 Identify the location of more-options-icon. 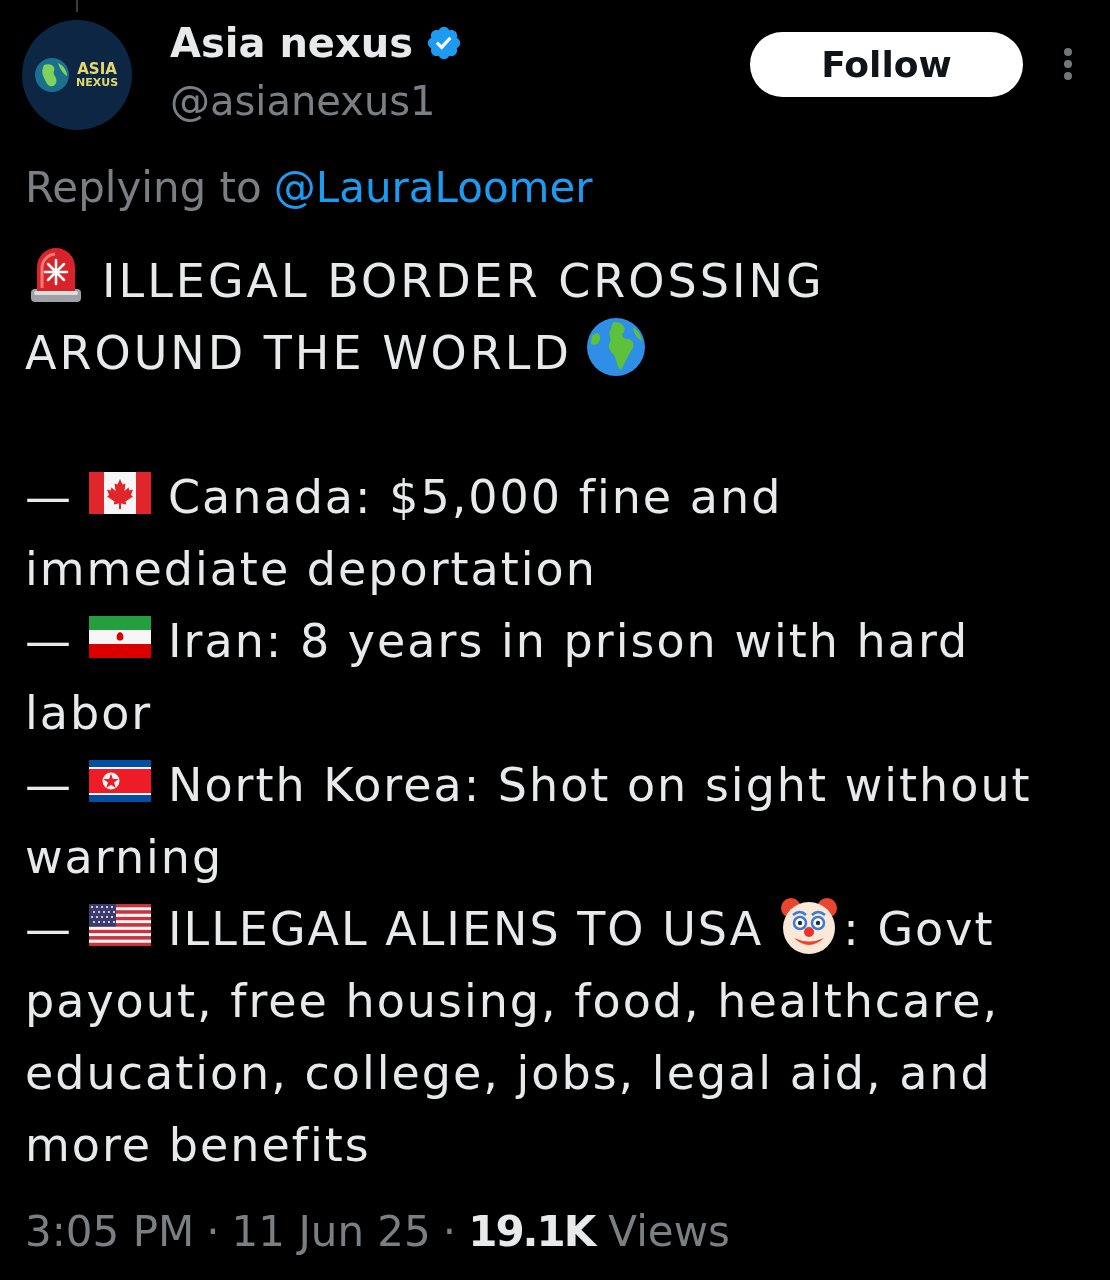
(1068, 64).